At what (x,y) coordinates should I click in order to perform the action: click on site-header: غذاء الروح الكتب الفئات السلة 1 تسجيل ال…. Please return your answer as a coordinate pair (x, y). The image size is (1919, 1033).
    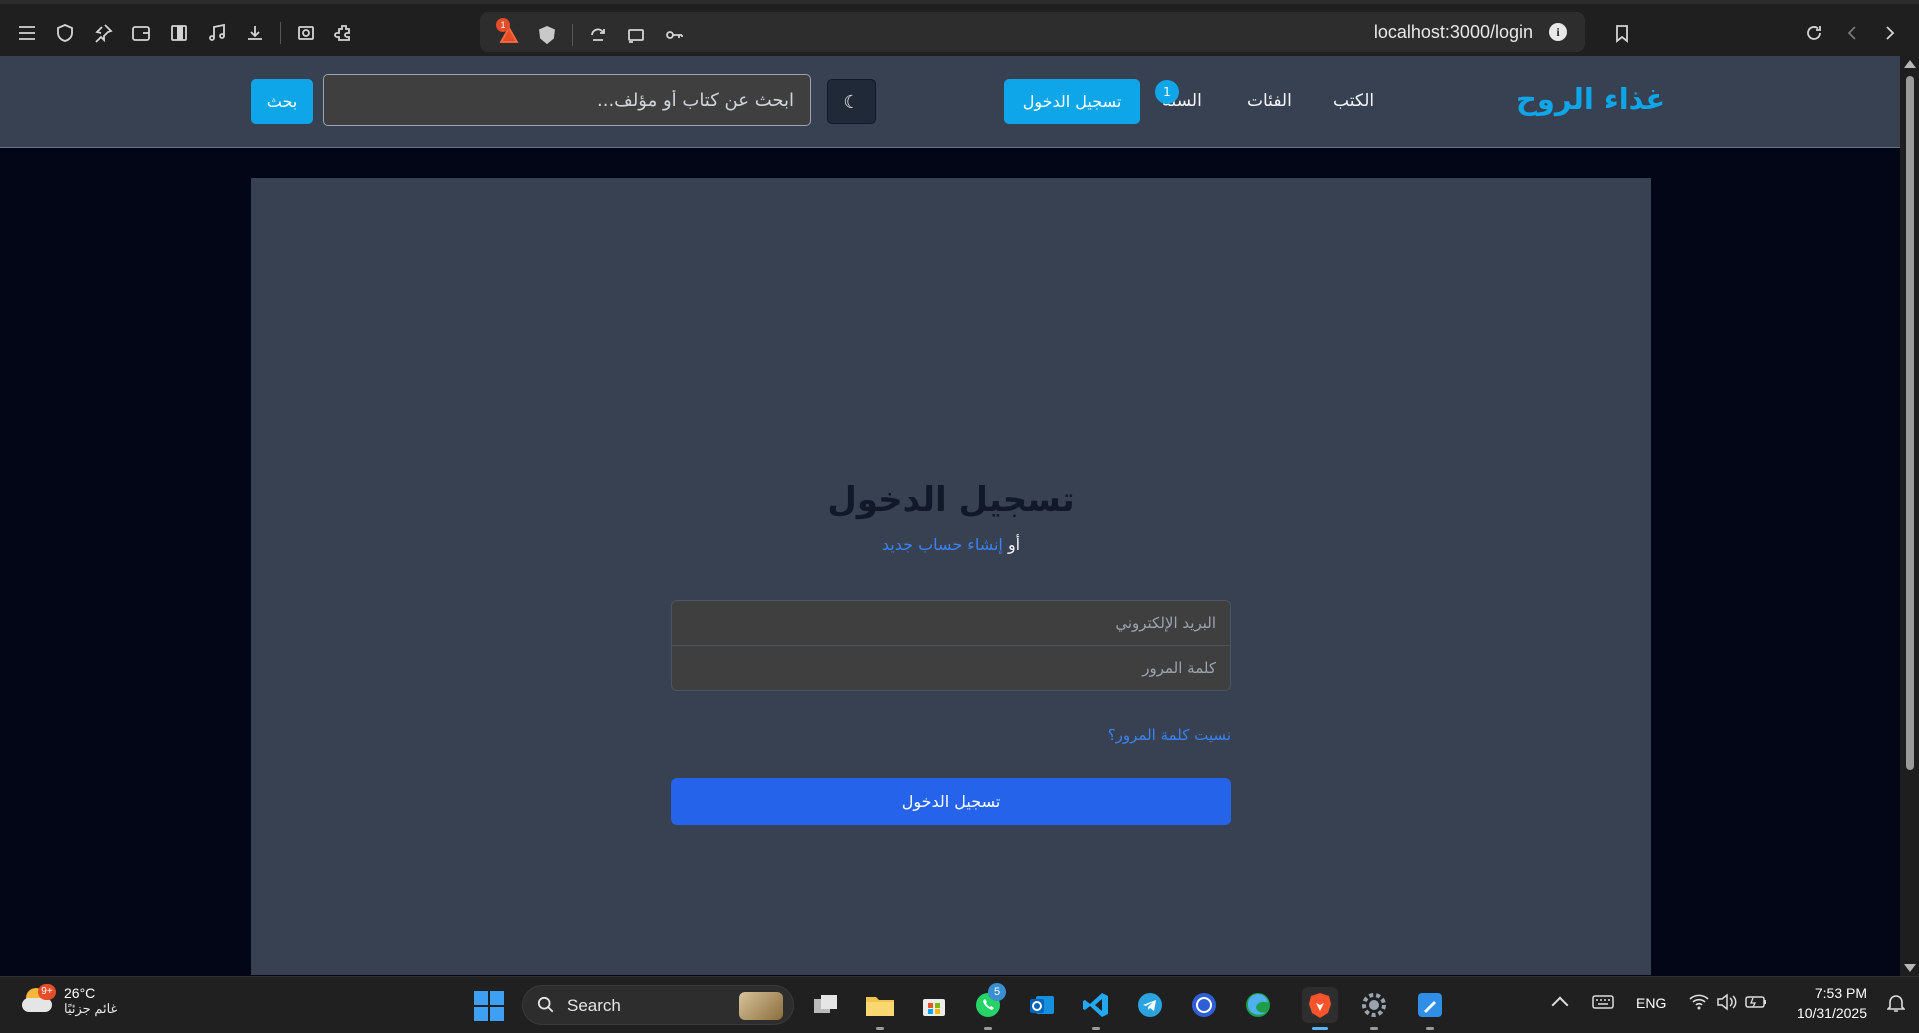
    Looking at the image, I should click on (950, 102).